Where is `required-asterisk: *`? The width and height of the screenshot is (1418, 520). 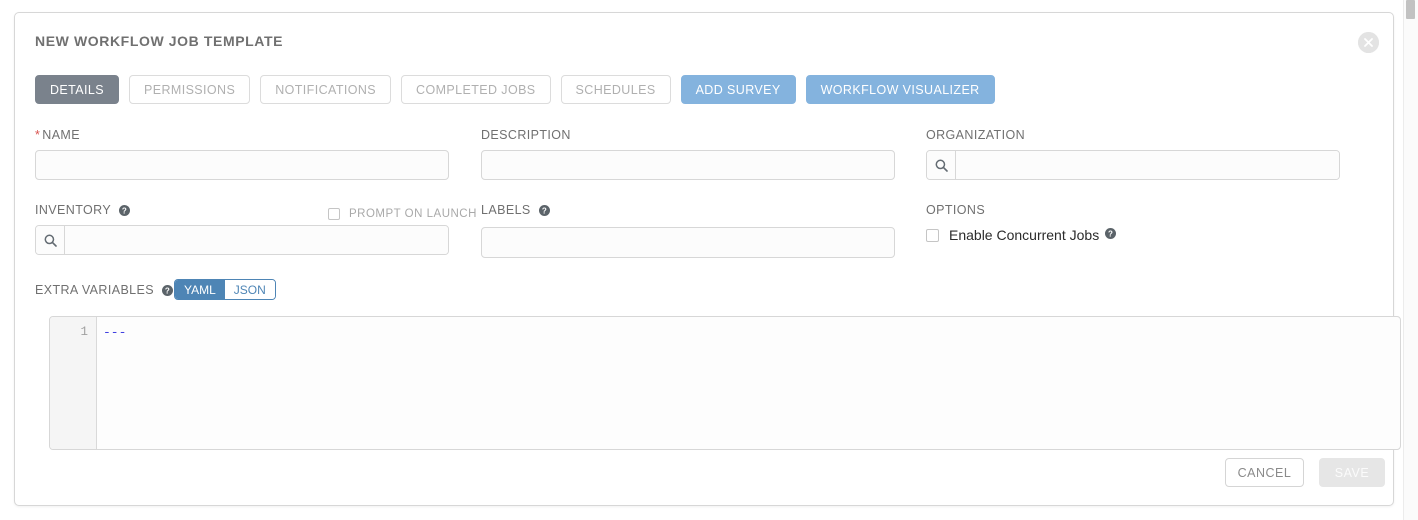 required-asterisk: * is located at coordinates (38, 135).